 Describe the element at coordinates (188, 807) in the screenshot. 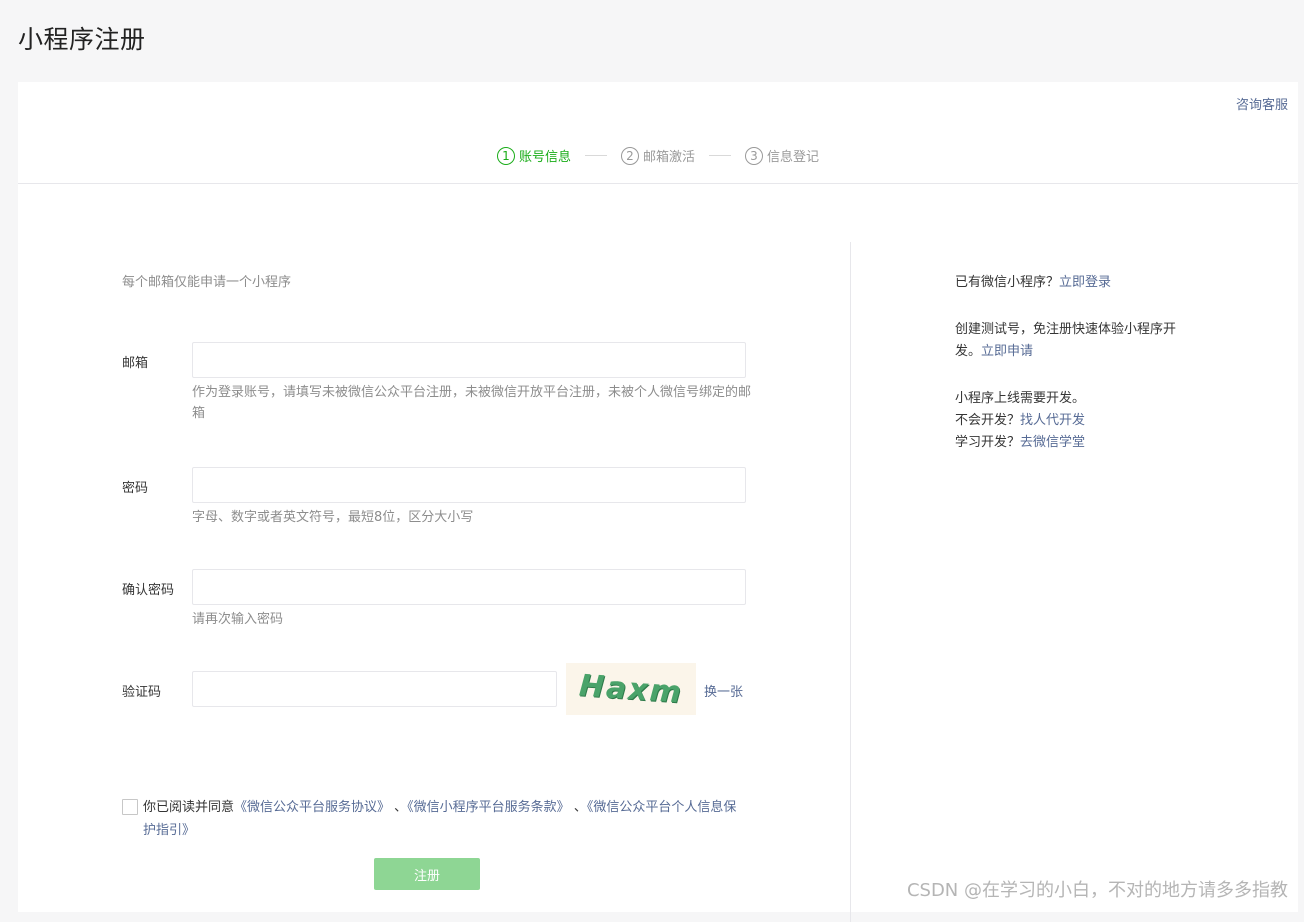

I see `agreement-prefix: 你已阅读并同意` at that location.